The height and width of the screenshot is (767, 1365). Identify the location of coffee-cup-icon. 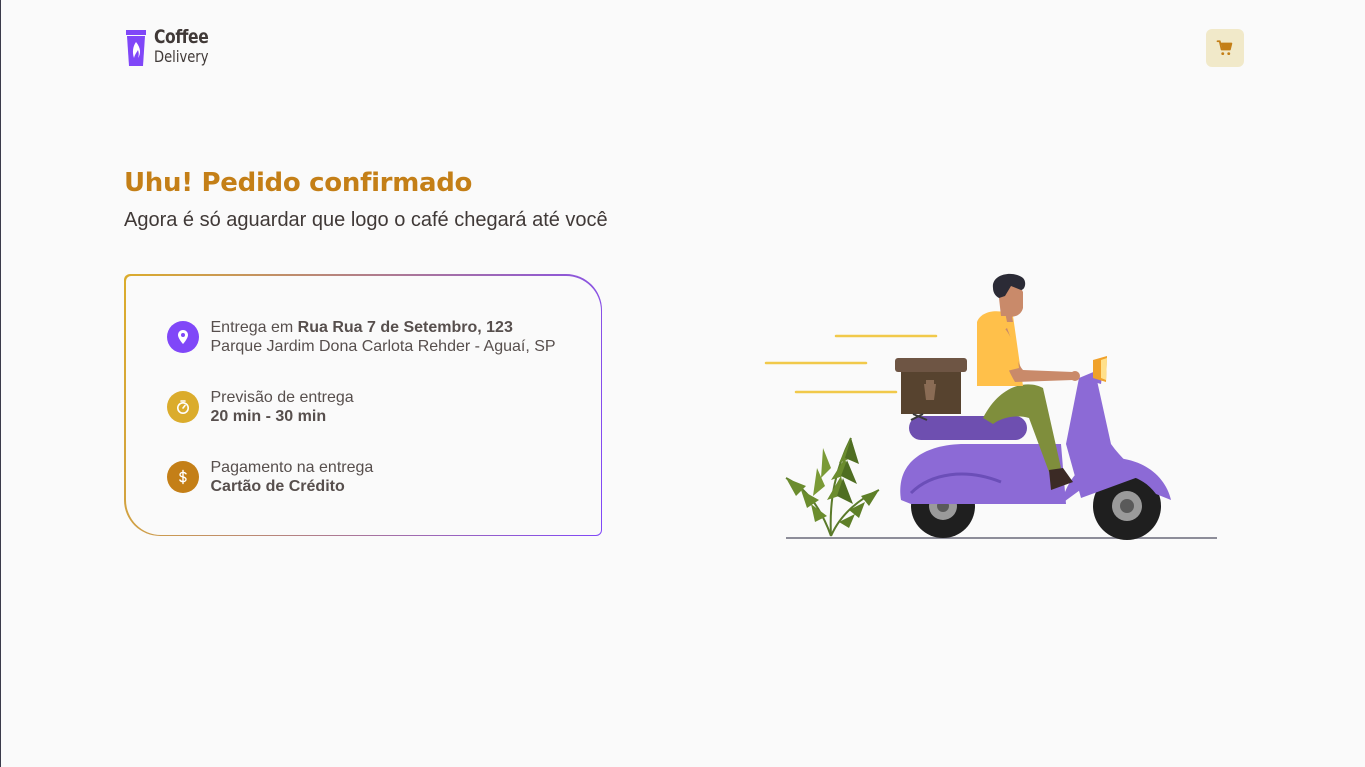
(136, 48).